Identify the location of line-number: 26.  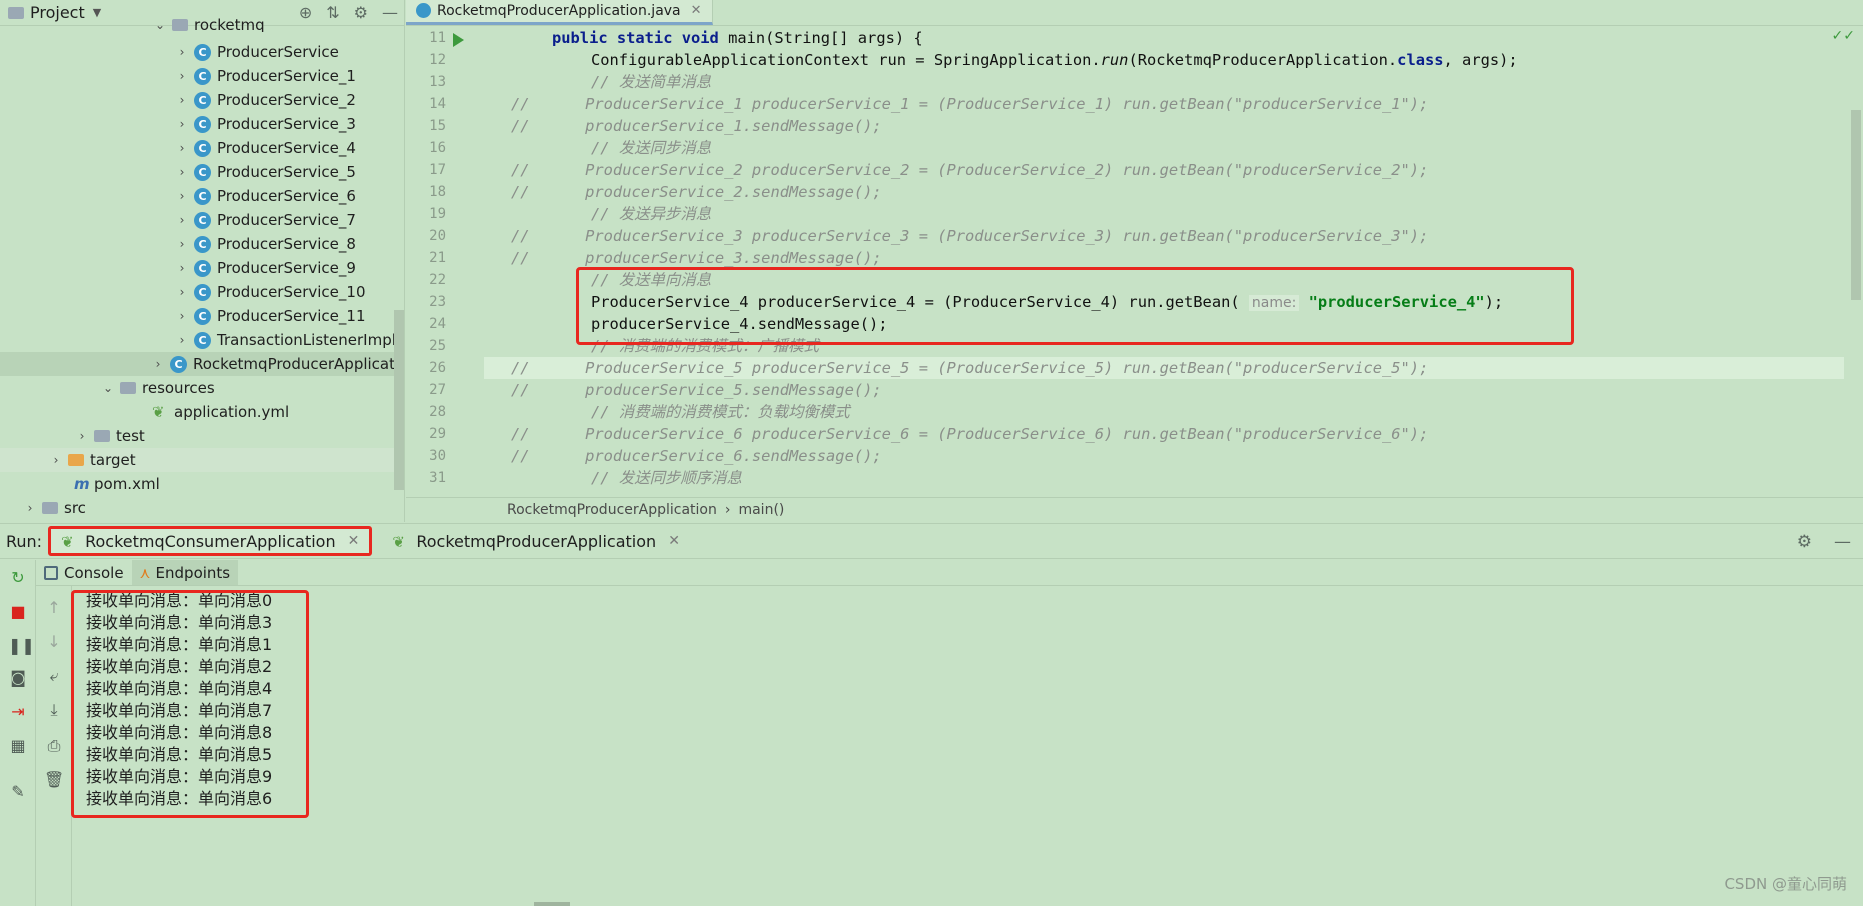
(437, 368).